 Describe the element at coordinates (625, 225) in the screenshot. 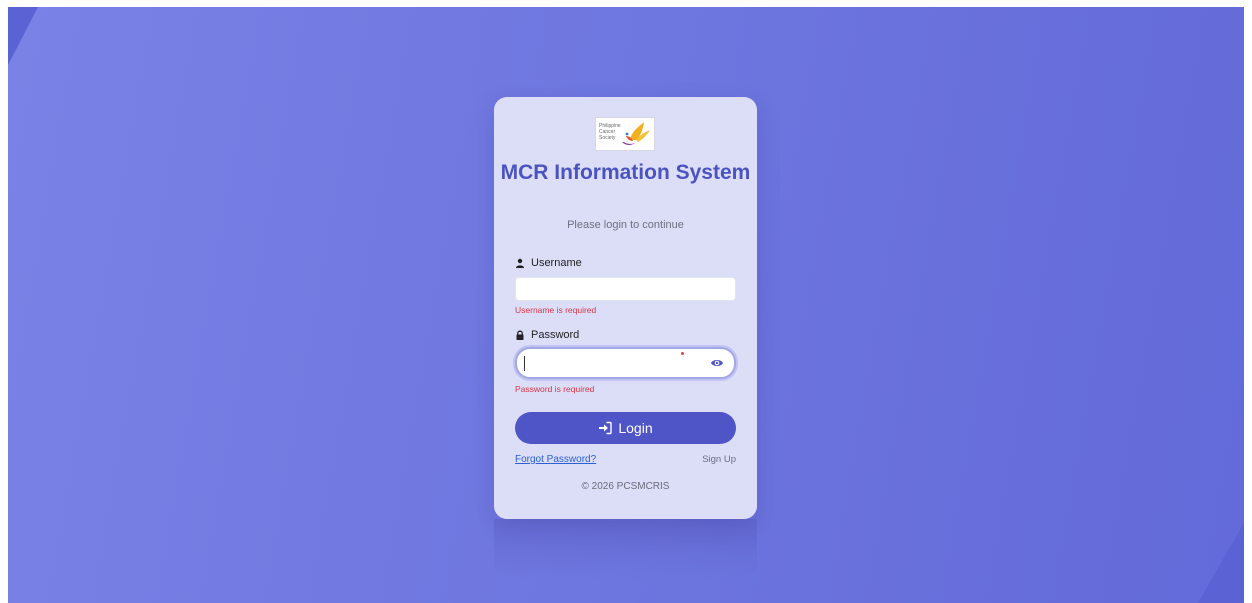

I see `page-subtitle: Please login to continue` at that location.